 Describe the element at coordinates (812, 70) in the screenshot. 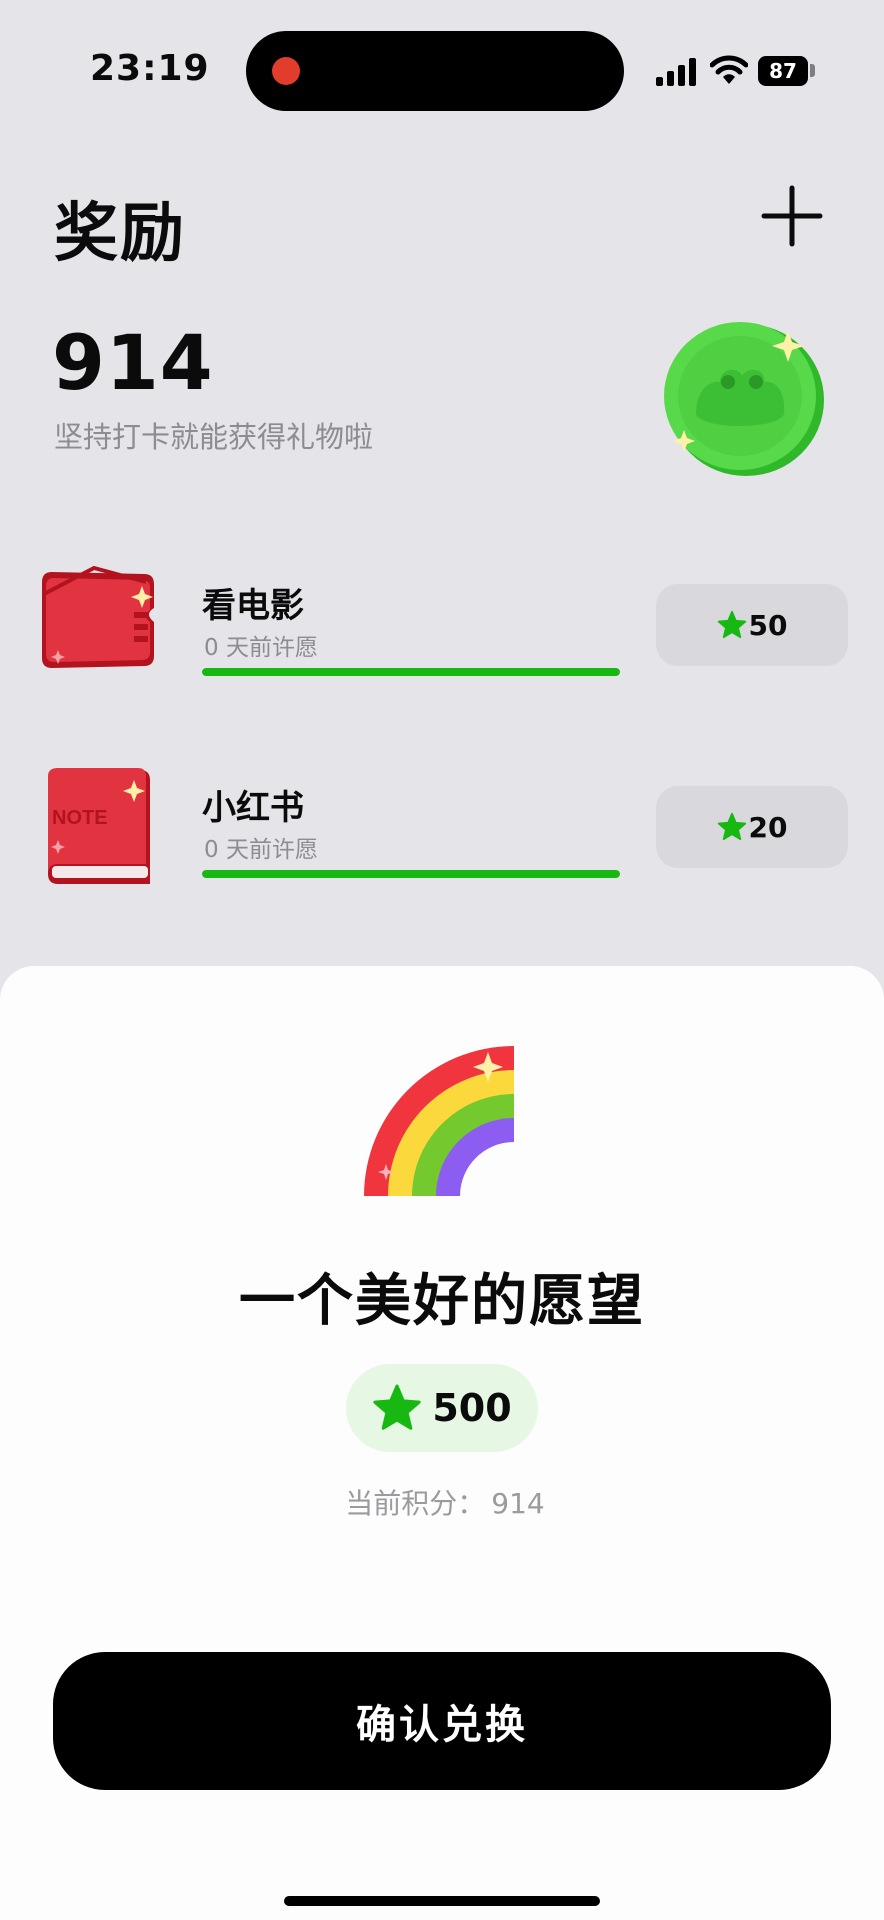

I see `battery-nub` at that location.